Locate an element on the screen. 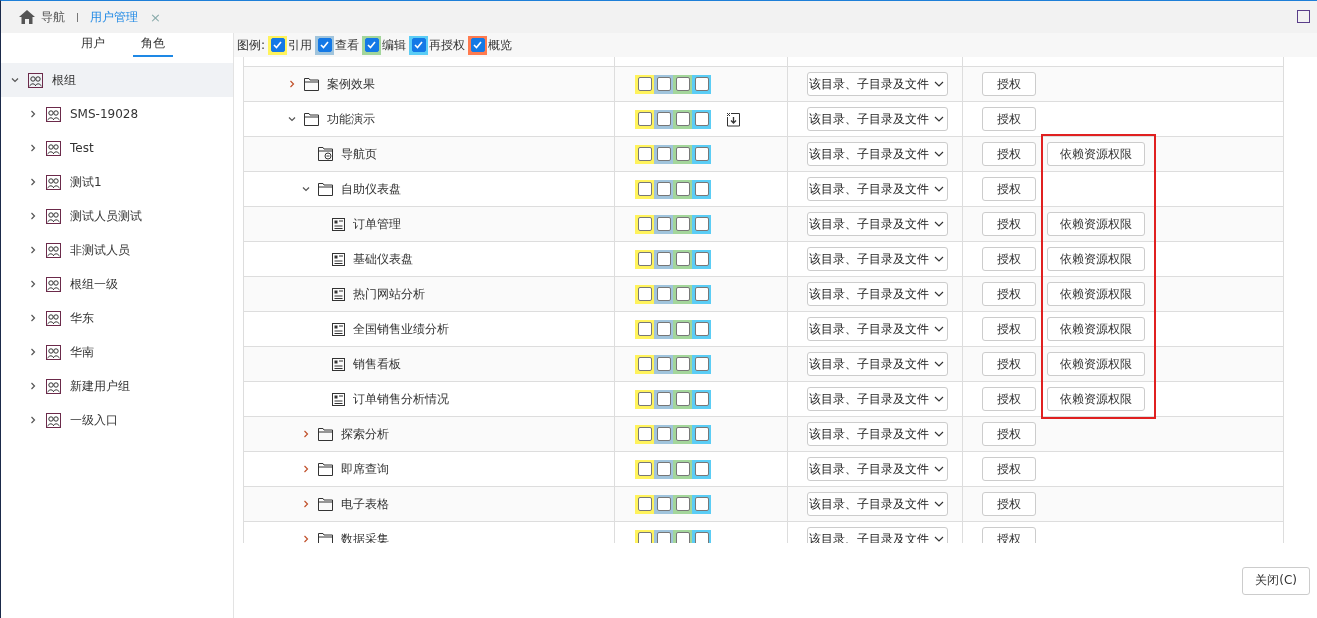 Image resolution: width=1317 pixels, height=618 pixels. close-button: 关闭(C) is located at coordinates (1276, 580).